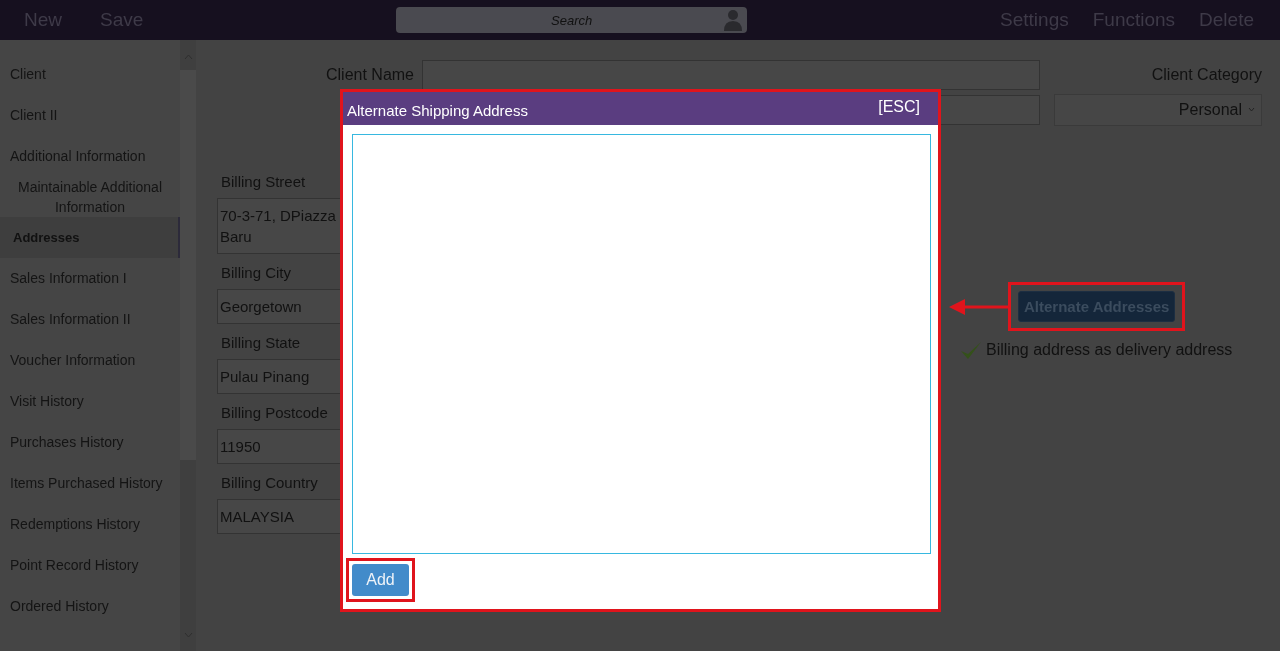 The width and height of the screenshot is (1280, 651). What do you see at coordinates (899, 106) in the screenshot?
I see `close-hint: [ESC]` at bounding box center [899, 106].